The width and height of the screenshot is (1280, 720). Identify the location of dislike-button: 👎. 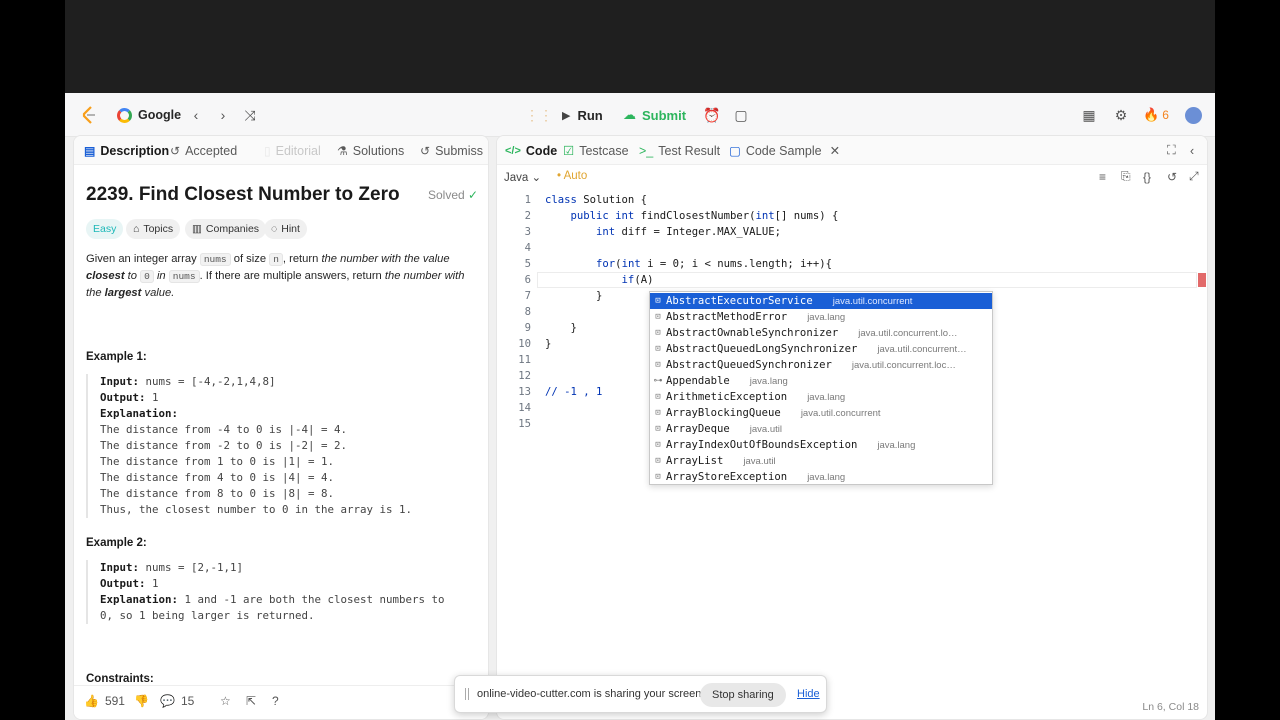
(141, 701).